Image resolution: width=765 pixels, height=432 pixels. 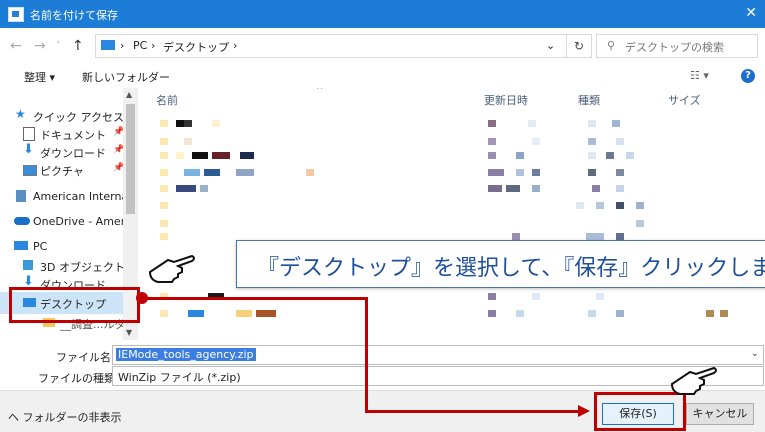 I want to click on sidebar-item-onedrive: OneDrive - Americ, so click(x=69, y=222).